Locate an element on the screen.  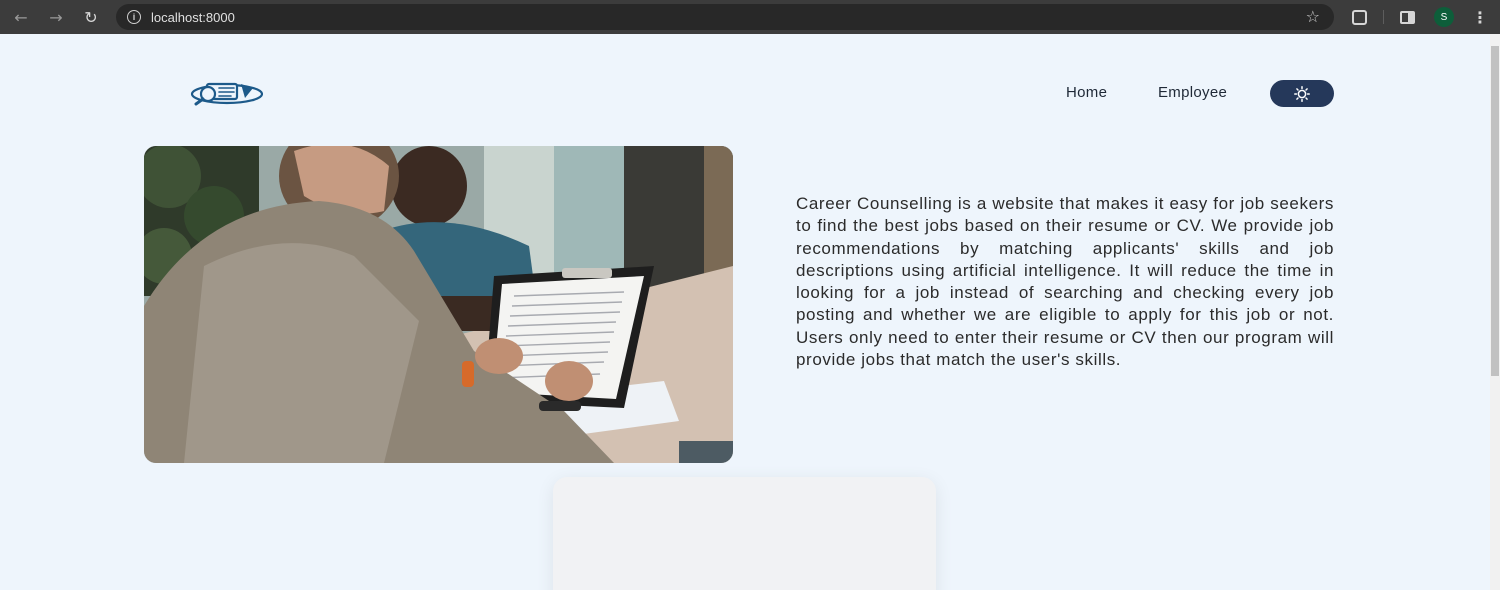
theme-toggle-button is located at coordinates (1302, 93).